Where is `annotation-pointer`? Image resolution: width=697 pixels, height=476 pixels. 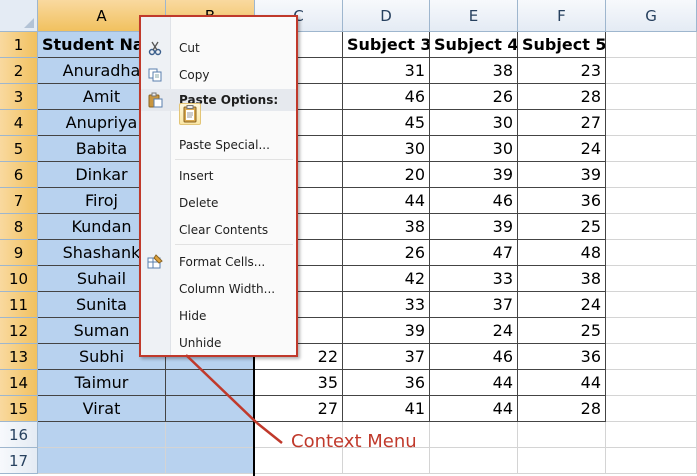 annotation-pointer is located at coordinates (234, 399).